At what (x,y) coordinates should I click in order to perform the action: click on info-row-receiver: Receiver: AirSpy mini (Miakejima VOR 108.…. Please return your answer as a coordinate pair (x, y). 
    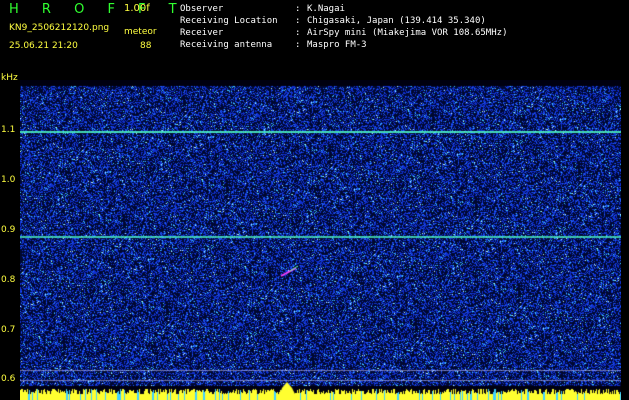
    Looking at the image, I should click on (344, 33).